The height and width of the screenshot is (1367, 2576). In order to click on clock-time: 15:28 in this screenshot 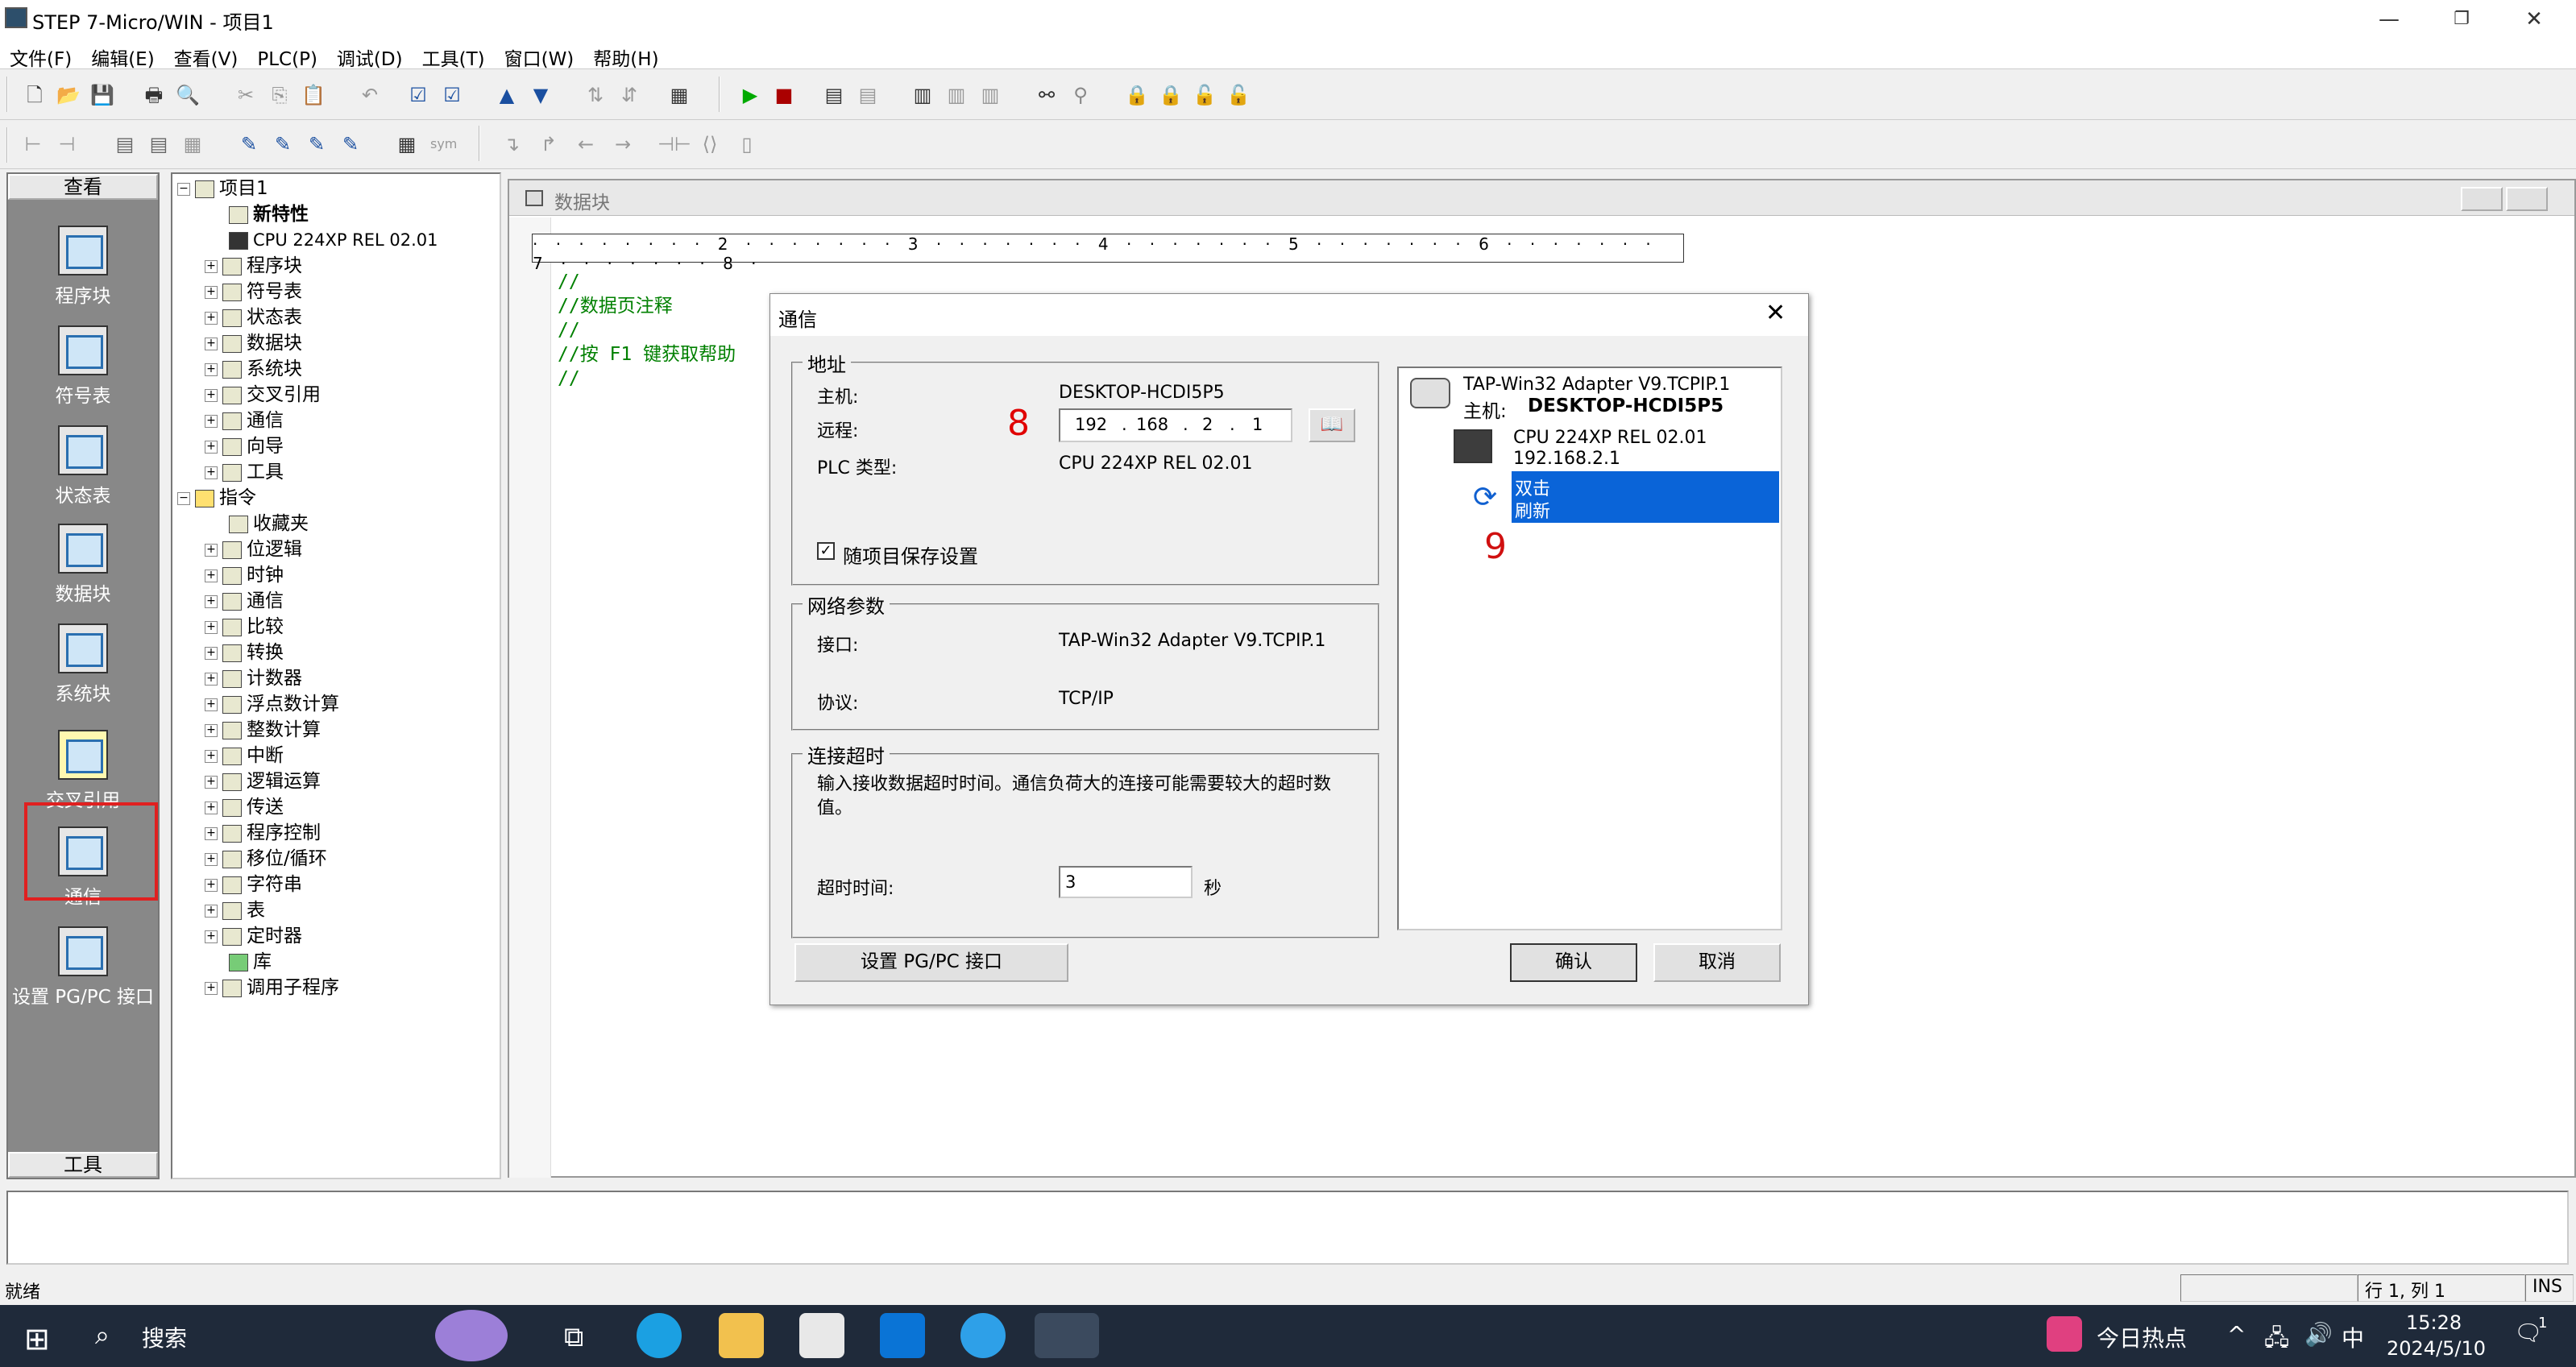, I will do `click(2434, 1322)`.